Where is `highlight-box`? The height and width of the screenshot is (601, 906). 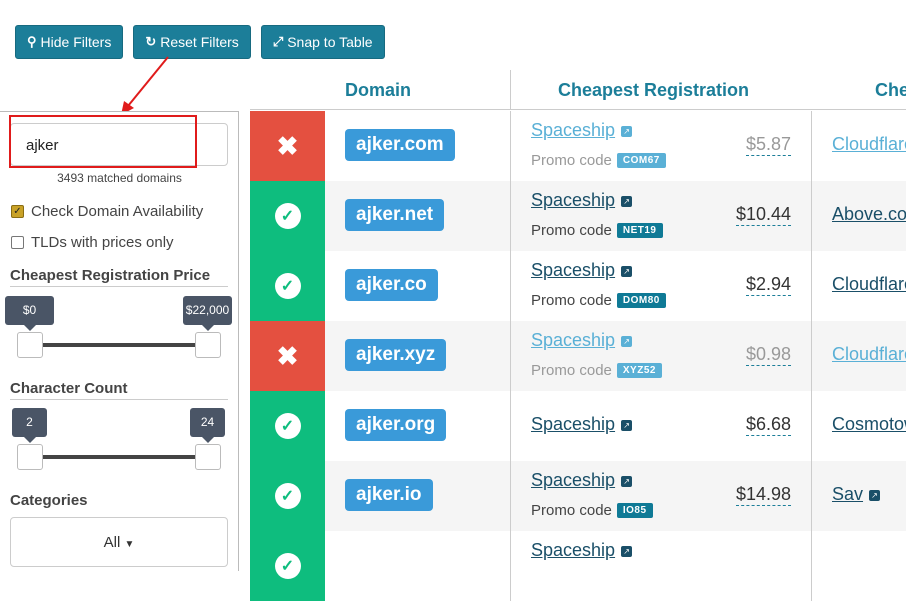 highlight-box is located at coordinates (103, 141).